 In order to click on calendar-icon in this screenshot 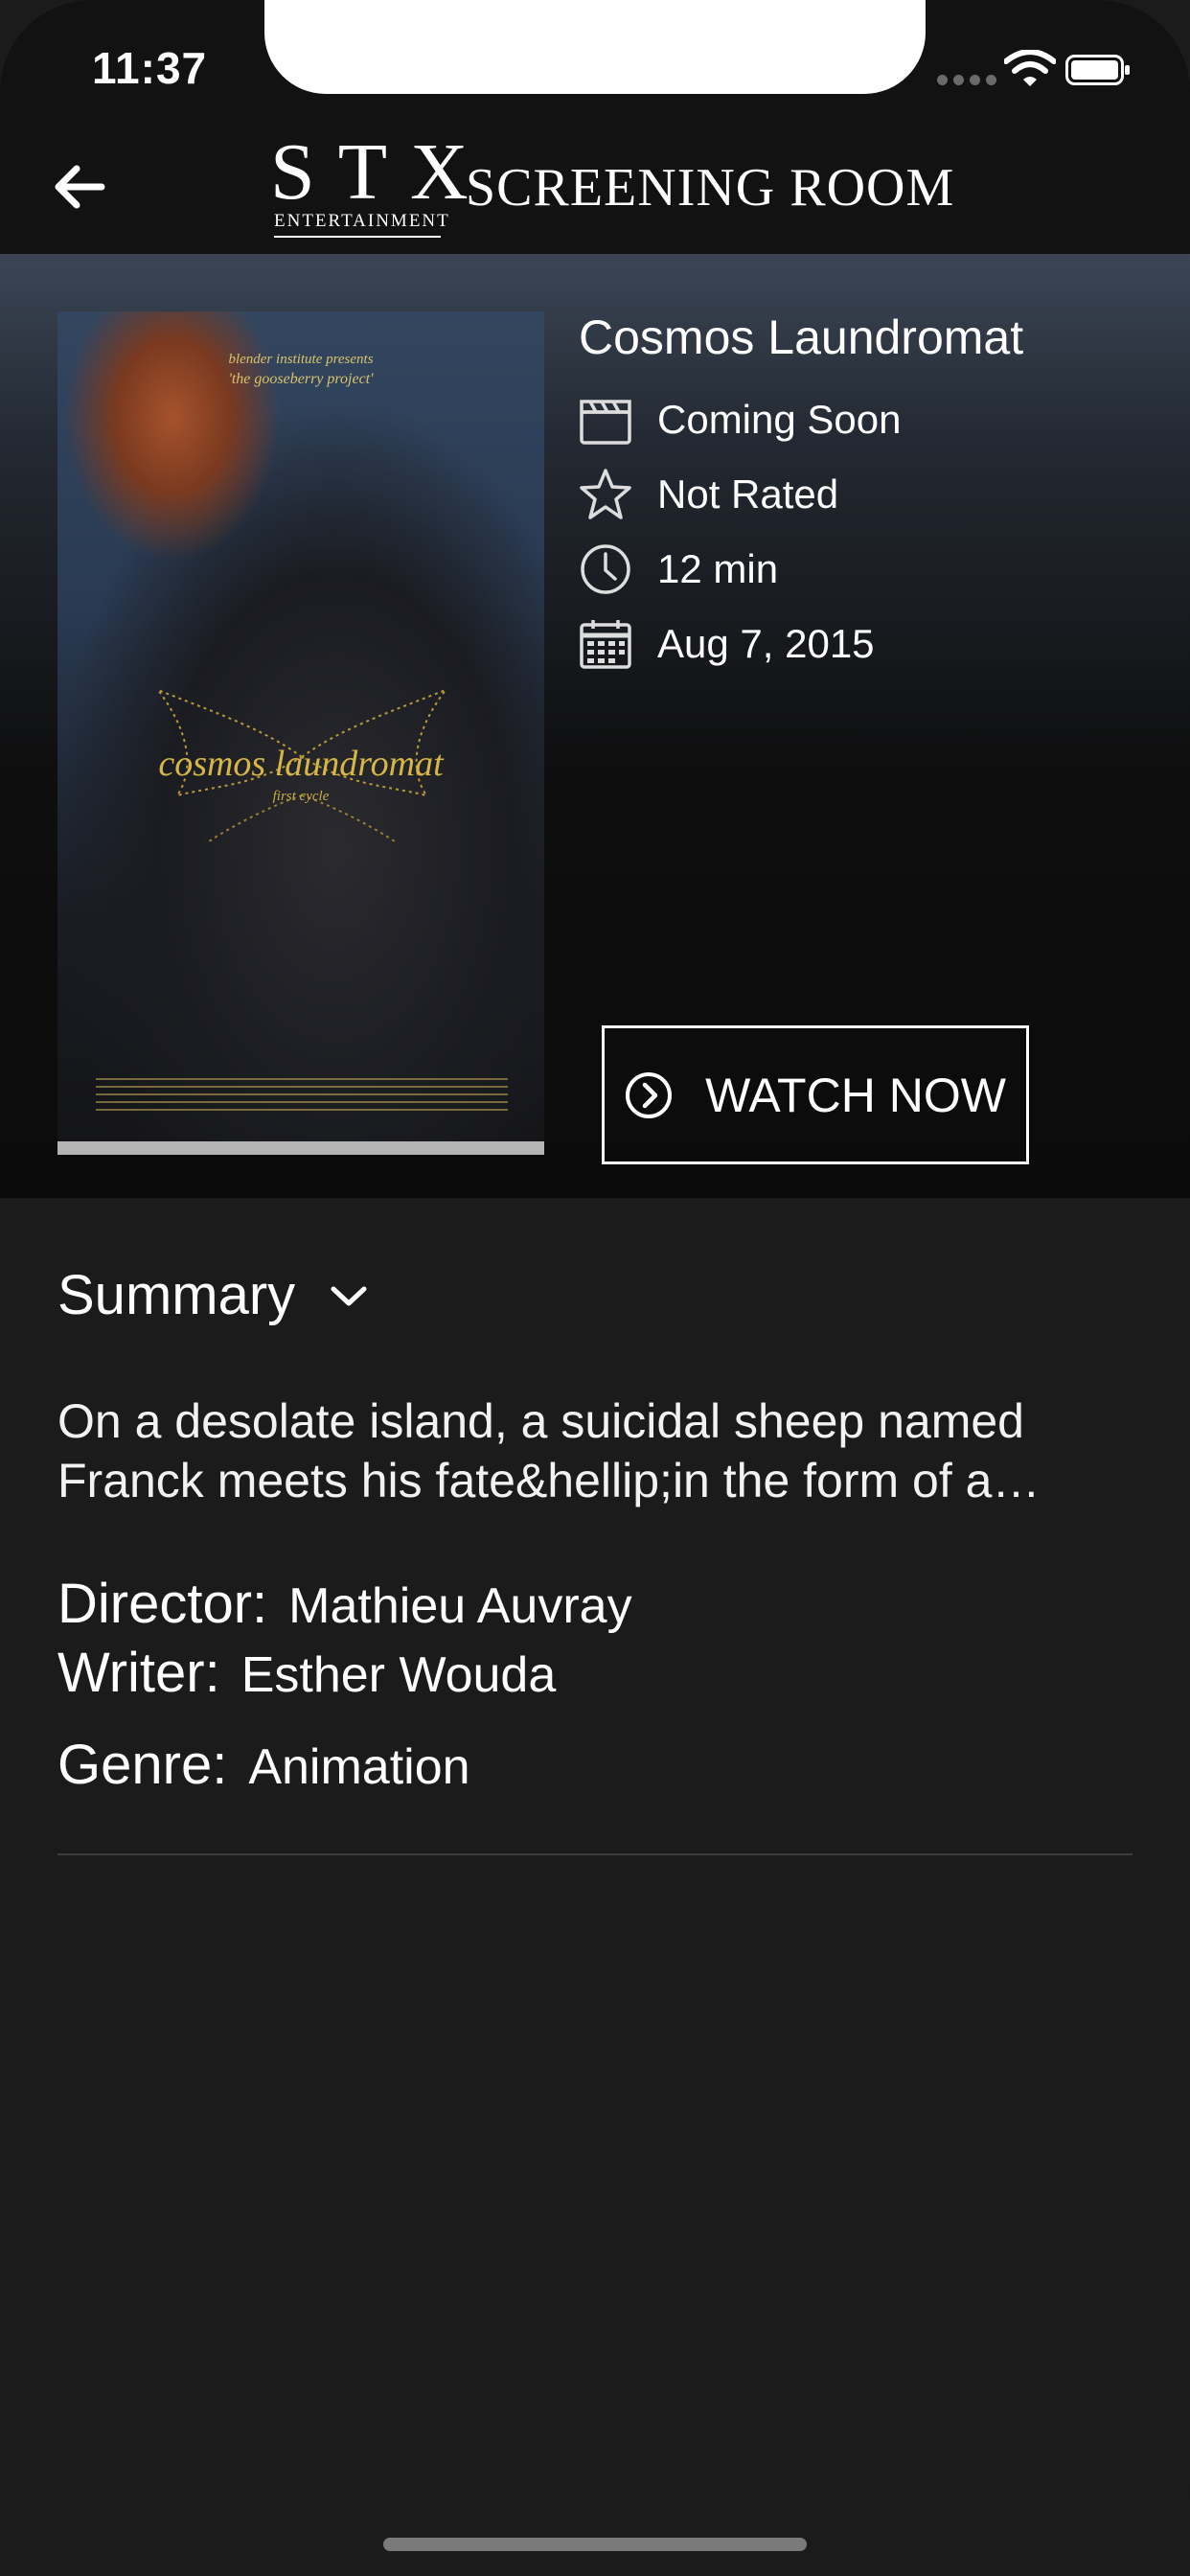, I will do `click(606, 644)`.